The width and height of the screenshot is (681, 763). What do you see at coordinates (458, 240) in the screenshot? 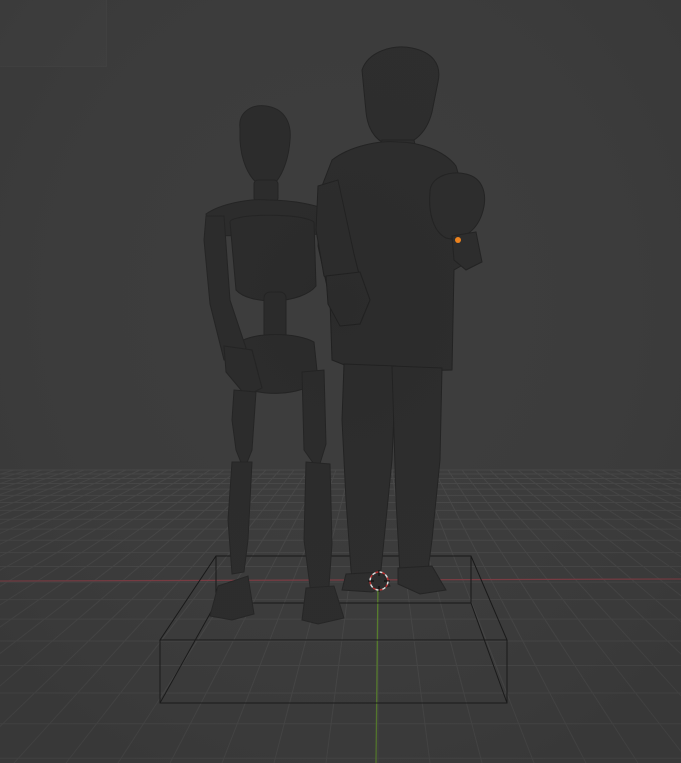
I see `object-origin-dot` at bounding box center [458, 240].